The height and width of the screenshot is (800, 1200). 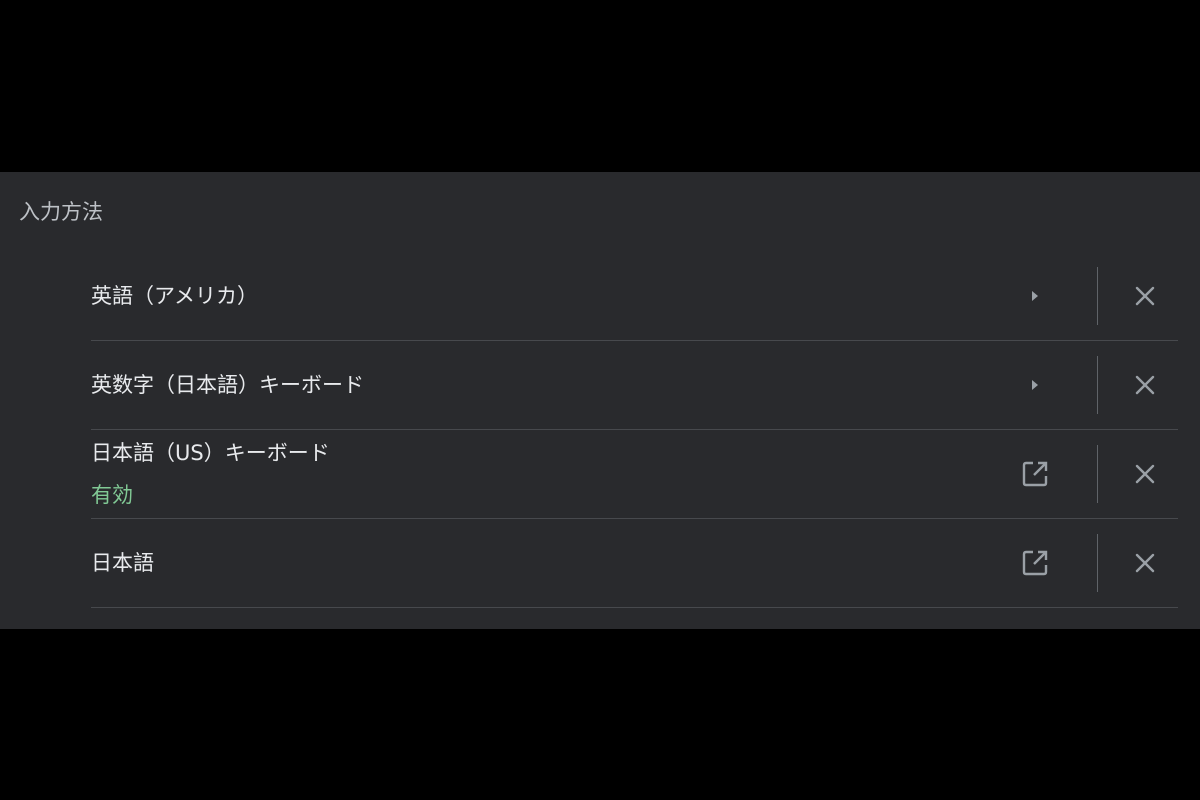 I want to click on list-item: 英語（アメリカ）, so click(x=634, y=296).